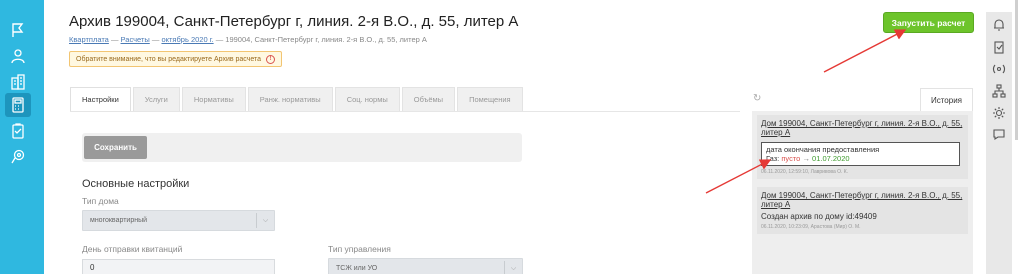  Describe the element at coordinates (115, 147) in the screenshot. I see `save-button: Сохранить` at that location.